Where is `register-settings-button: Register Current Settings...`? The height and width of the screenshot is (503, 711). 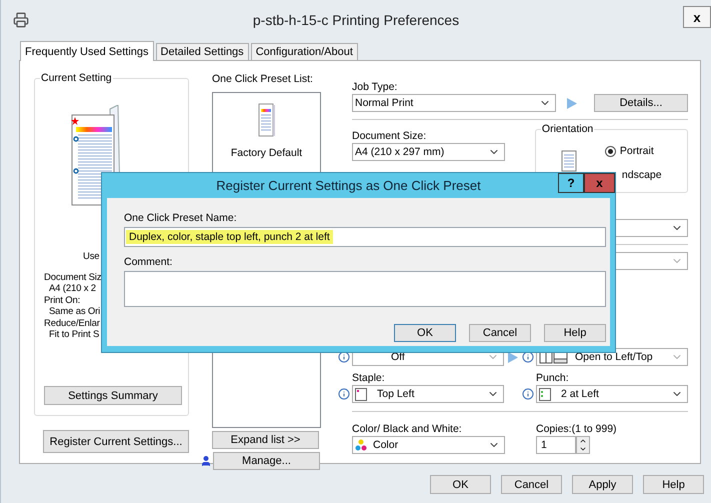
register-settings-button: Register Current Settings... is located at coordinates (116, 441).